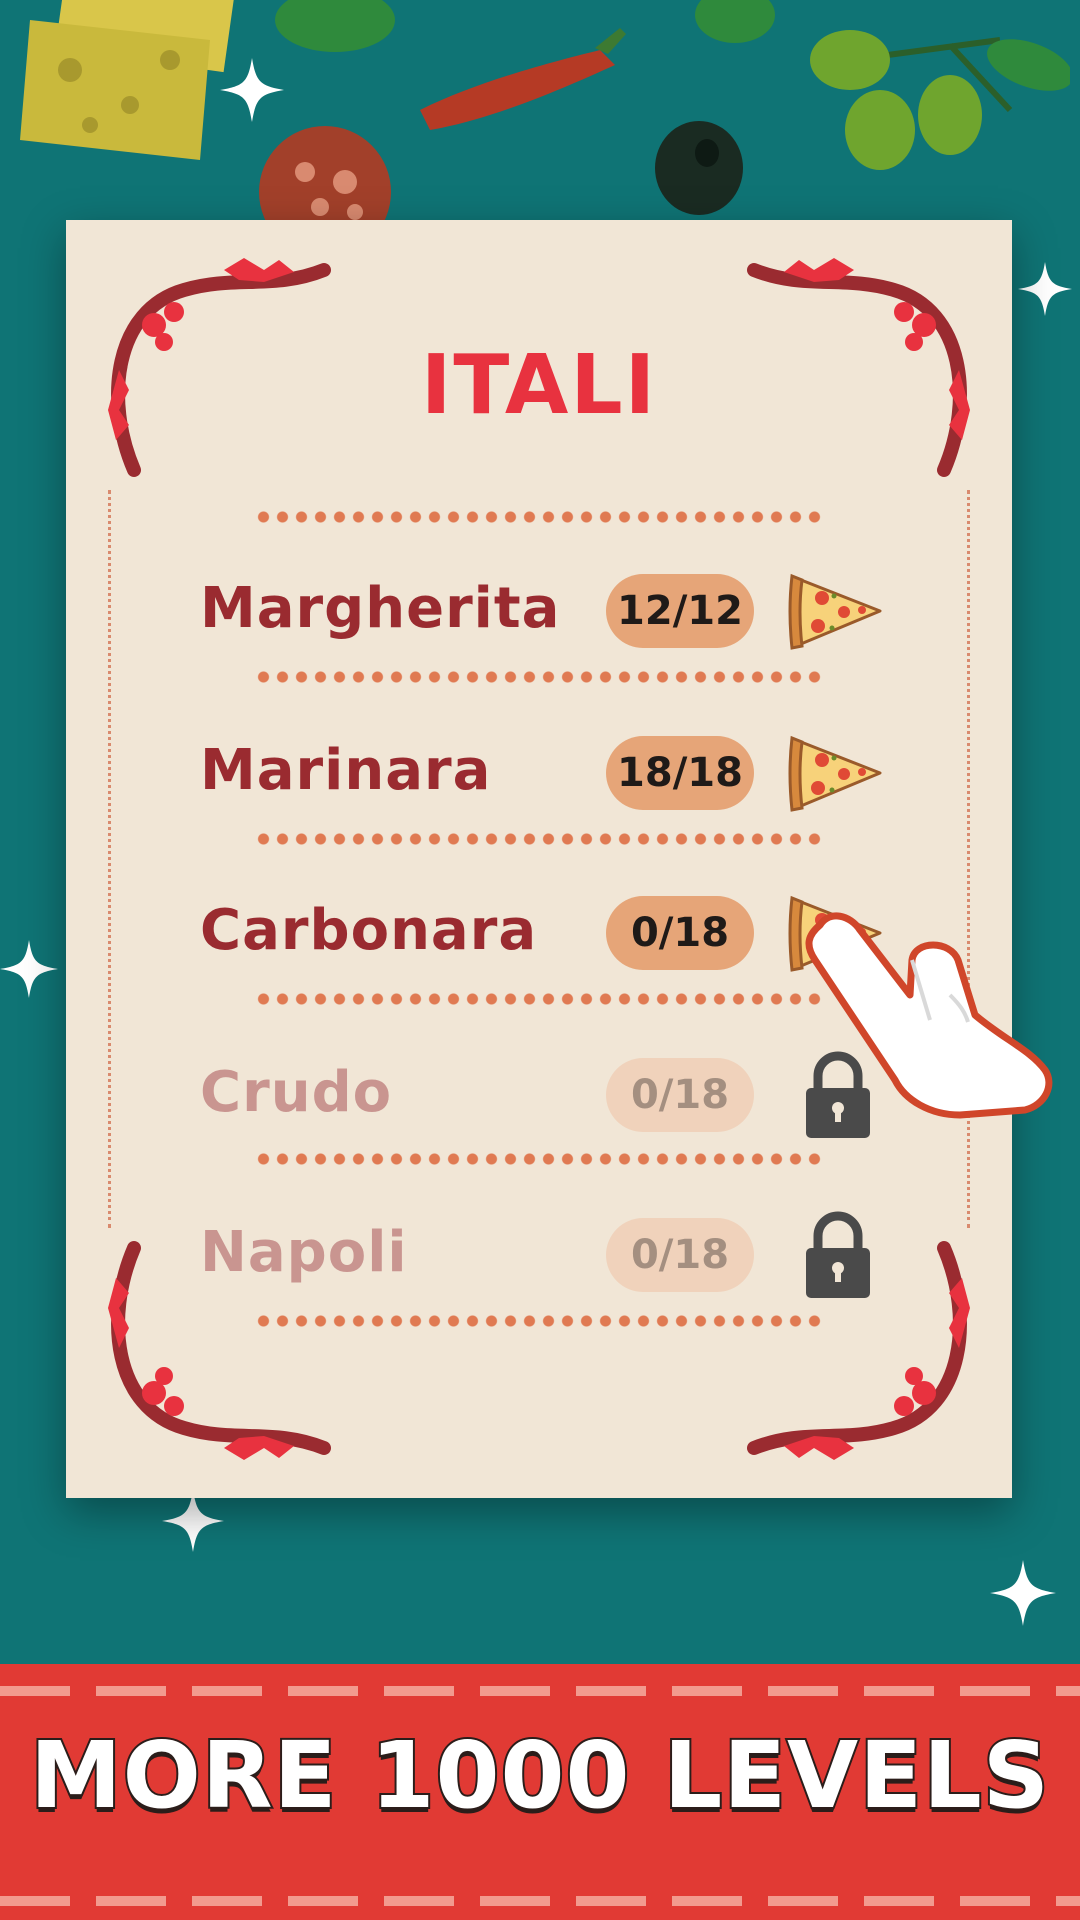 This screenshot has width=1080, height=1920. Describe the element at coordinates (296, 1092) in the screenshot. I see `level-name: Crudo` at that location.